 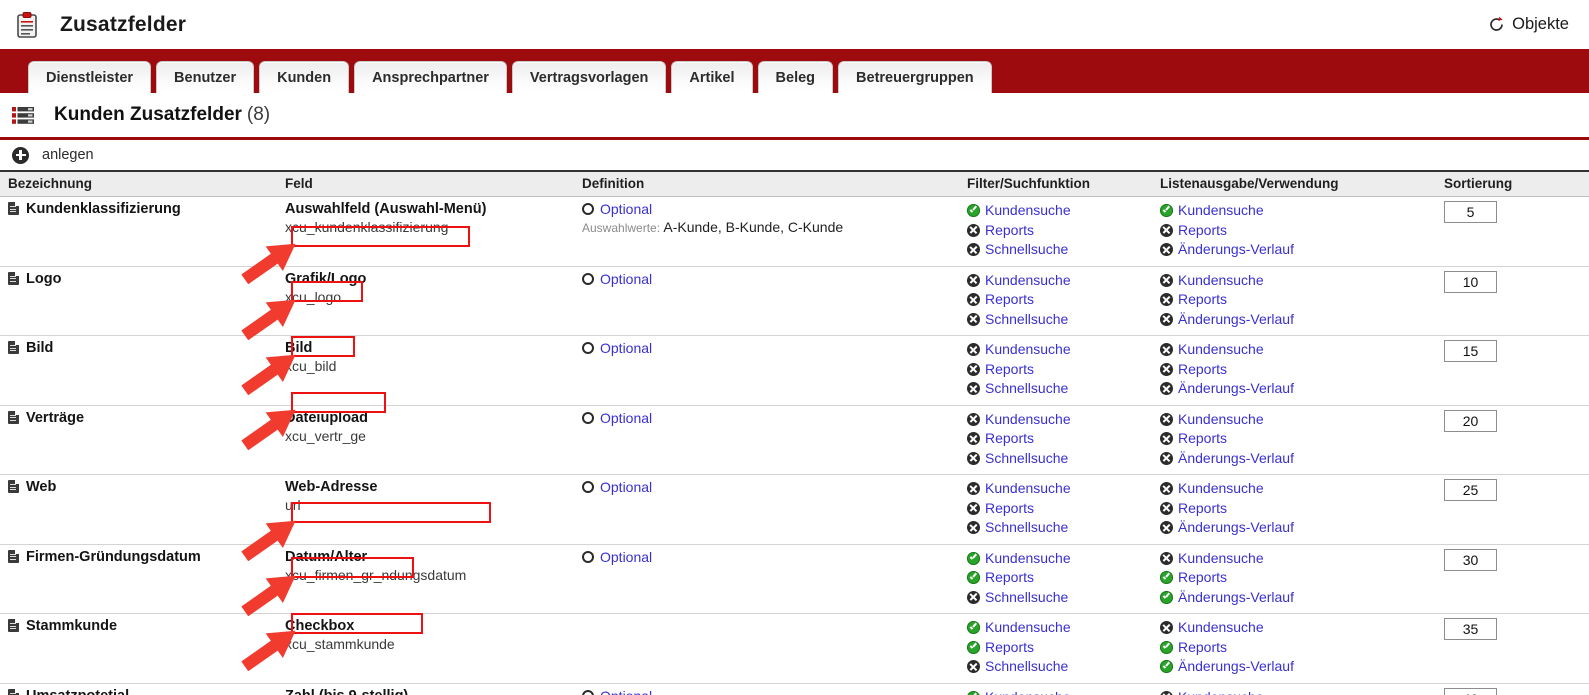 What do you see at coordinates (1531, 24) in the screenshot?
I see `objects-refresh-control: Objekte` at bounding box center [1531, 24].